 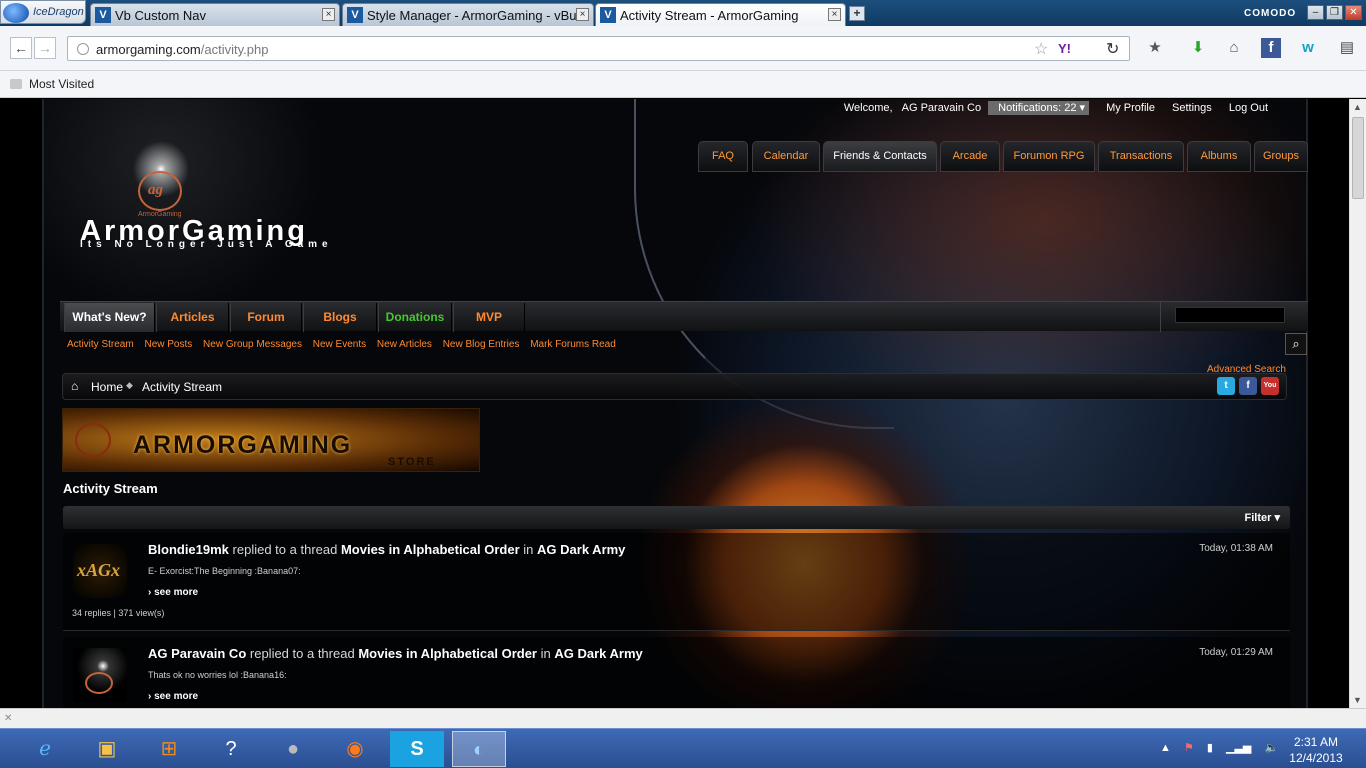 What do you see at coordinates (21, 48) in the screenshot?
I see `back-button: ←` at bounding box center [21, 48].